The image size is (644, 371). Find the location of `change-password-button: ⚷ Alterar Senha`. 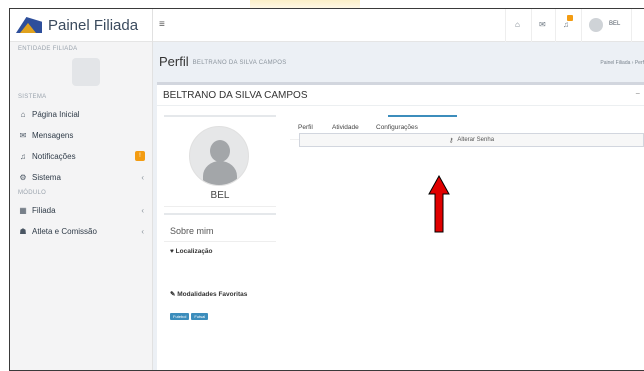

change-password-button: ⚷ Alterar Senha is located at coordinates (471, 140).